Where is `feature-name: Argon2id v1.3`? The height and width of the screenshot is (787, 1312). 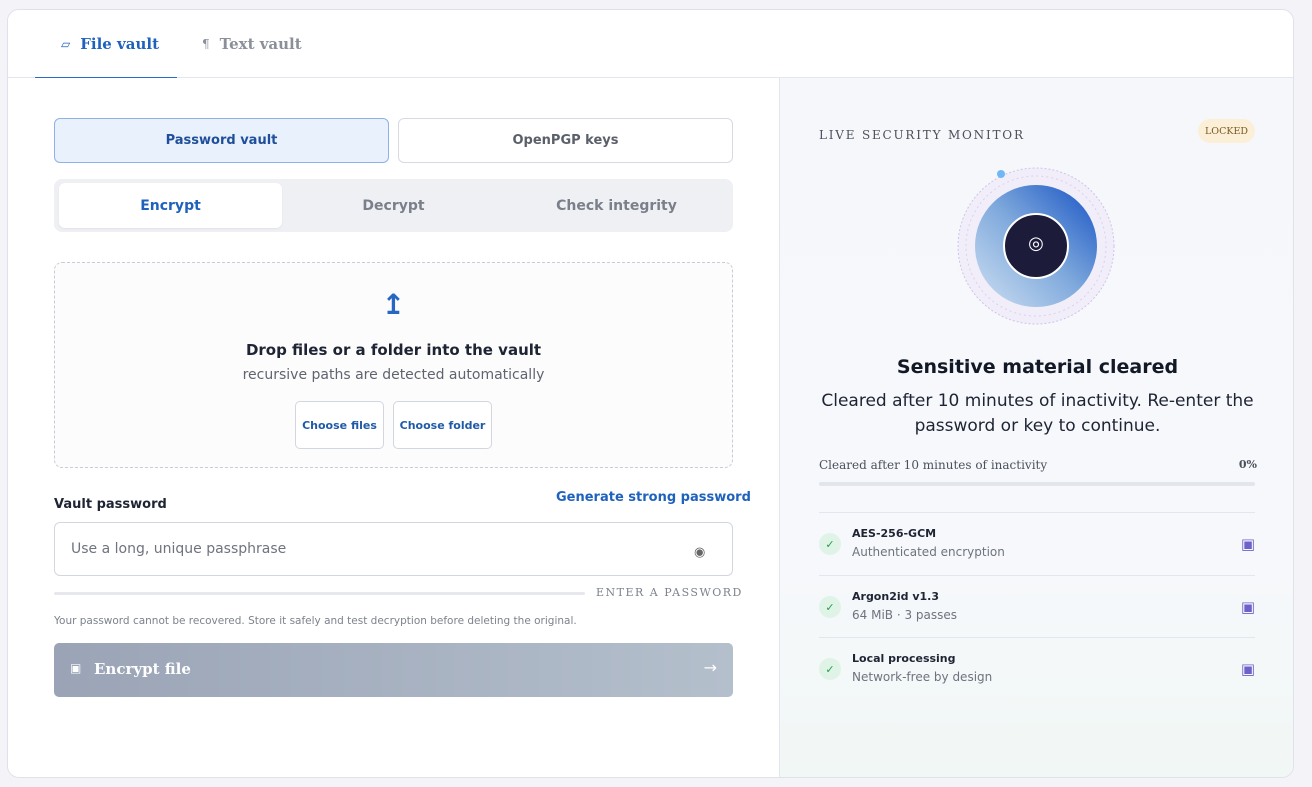
feature-name: Argon2id v1.3 is located at coordinates (895, 596).